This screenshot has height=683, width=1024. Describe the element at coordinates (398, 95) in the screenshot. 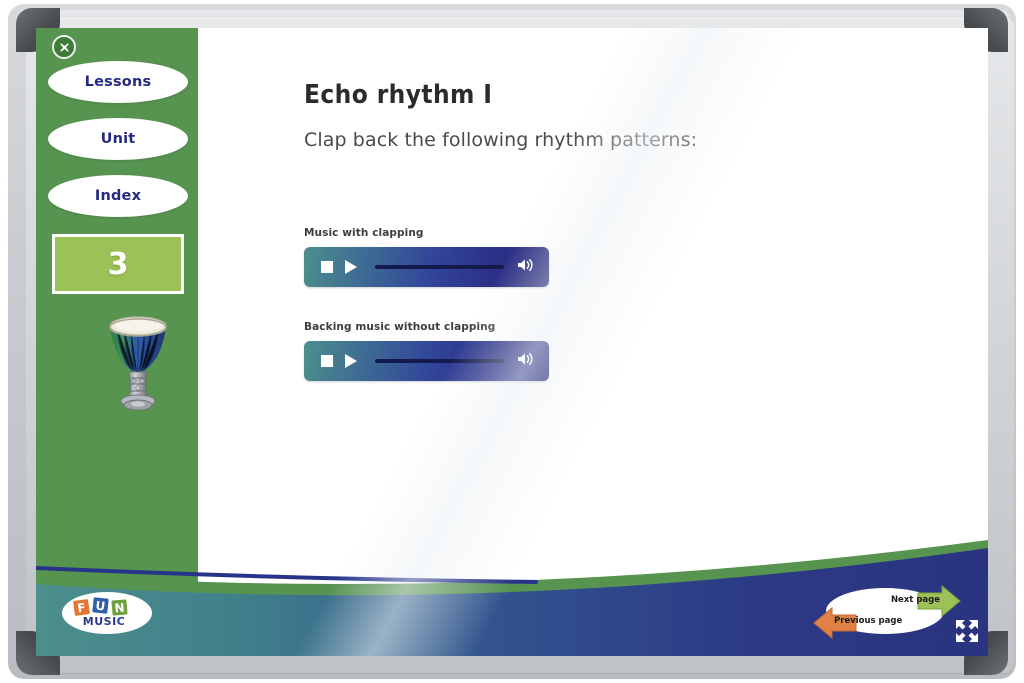

I see `page-title: Echo rhythm I` at that location.